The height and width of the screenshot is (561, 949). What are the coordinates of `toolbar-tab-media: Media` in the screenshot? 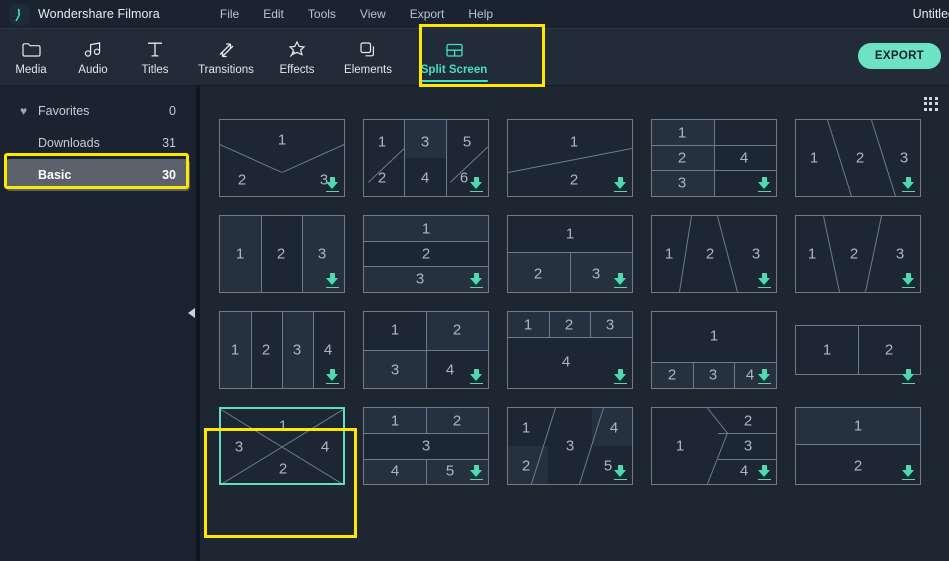 It's located at (31, 57).